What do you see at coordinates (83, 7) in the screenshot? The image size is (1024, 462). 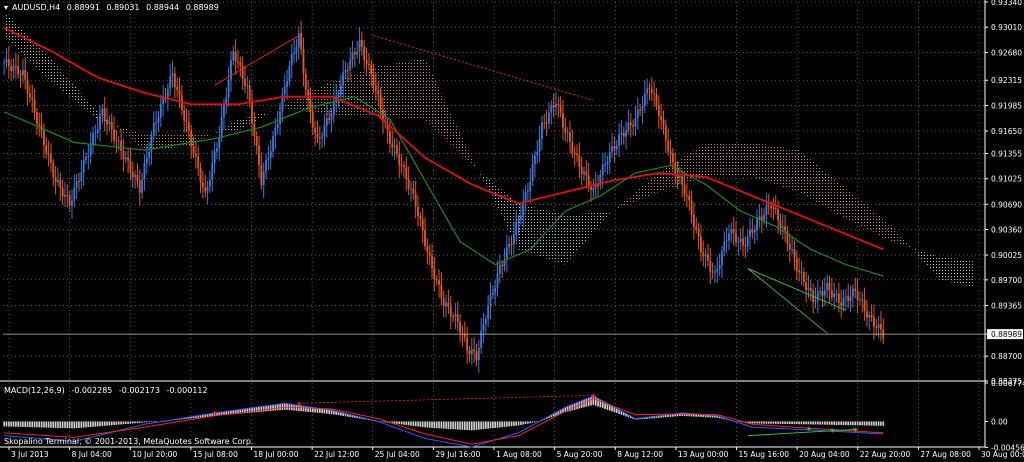 I see `ohlc-open: 0.88991` at bounding box center [83, 7].